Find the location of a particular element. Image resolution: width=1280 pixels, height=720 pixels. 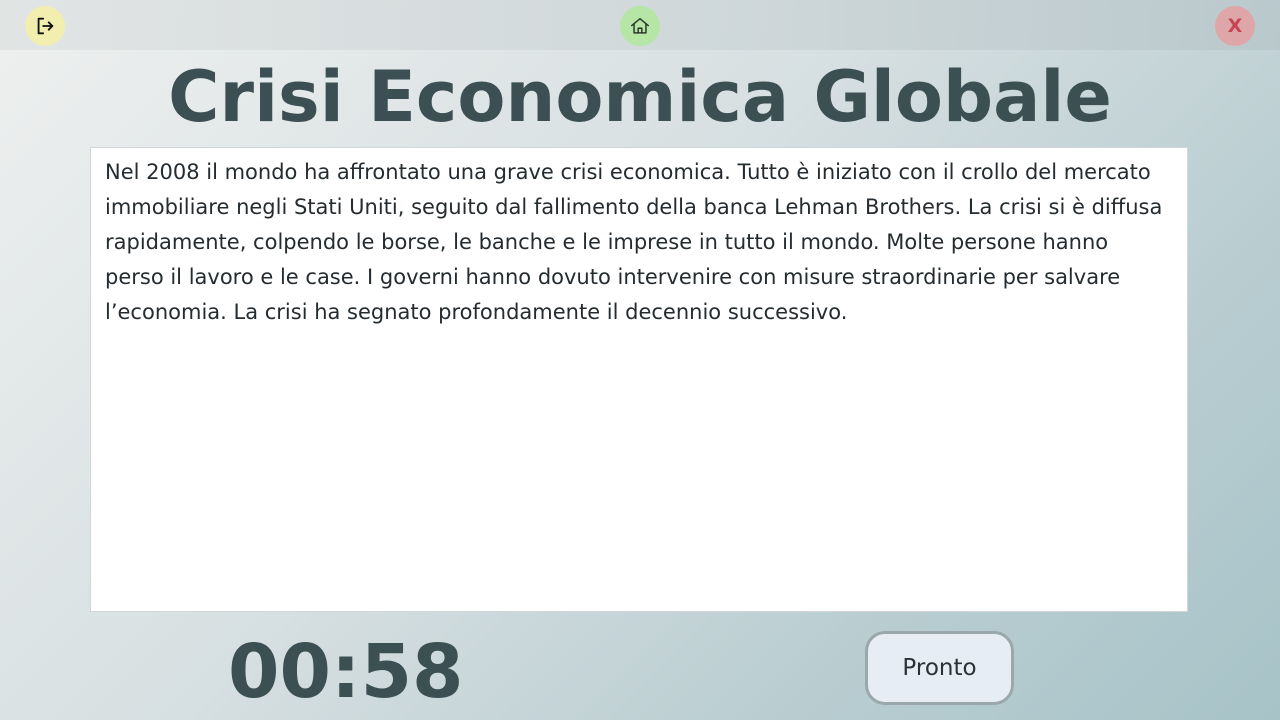

countdown-timer: 00:58 is located at coordinates (346, 672).